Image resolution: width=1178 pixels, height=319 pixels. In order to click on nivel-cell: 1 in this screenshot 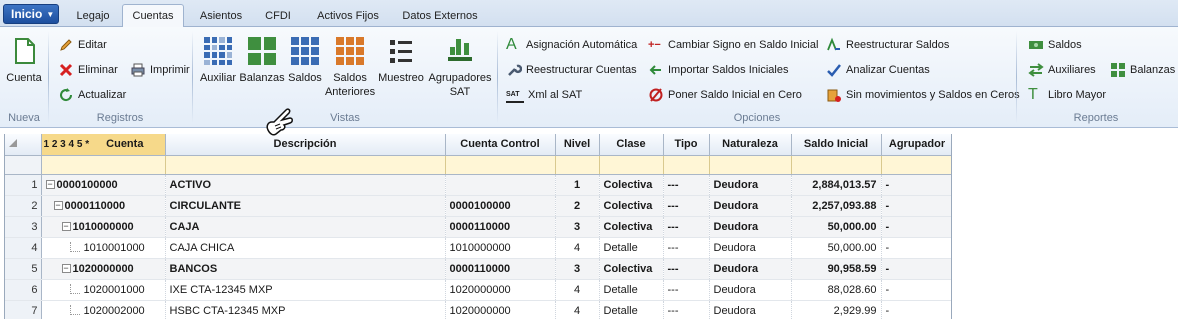, I will do `click(577, 185)`.